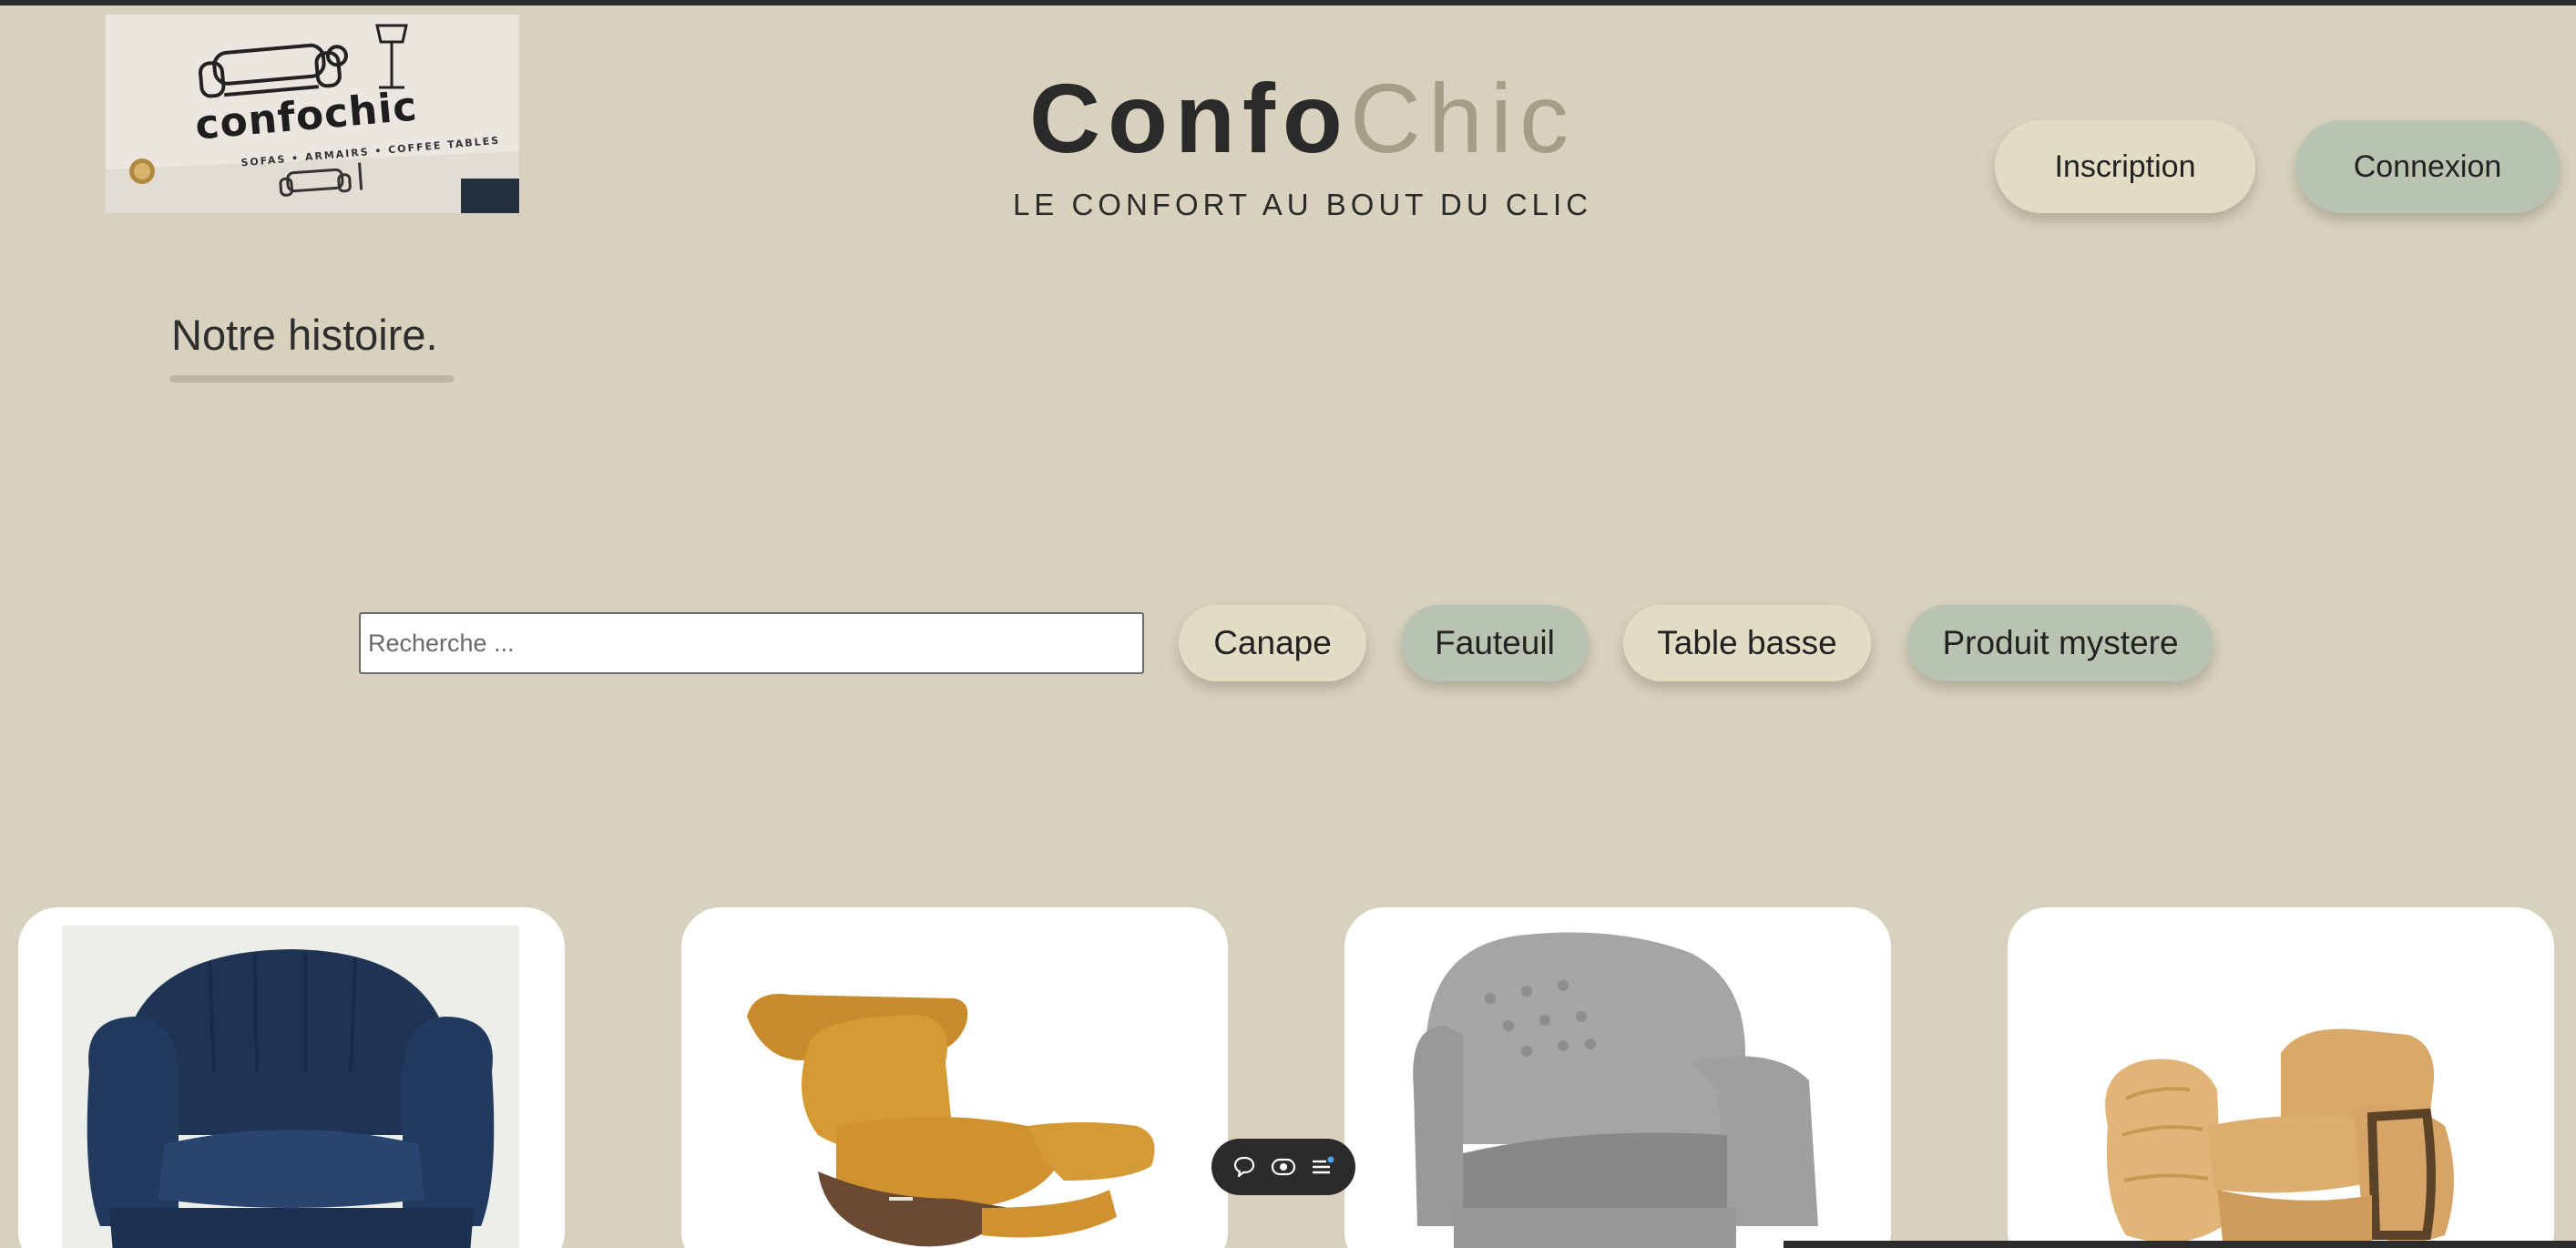 The image size is (2576, 1248). I want to click on speech-bubble-icon, so click(1244, 1167).